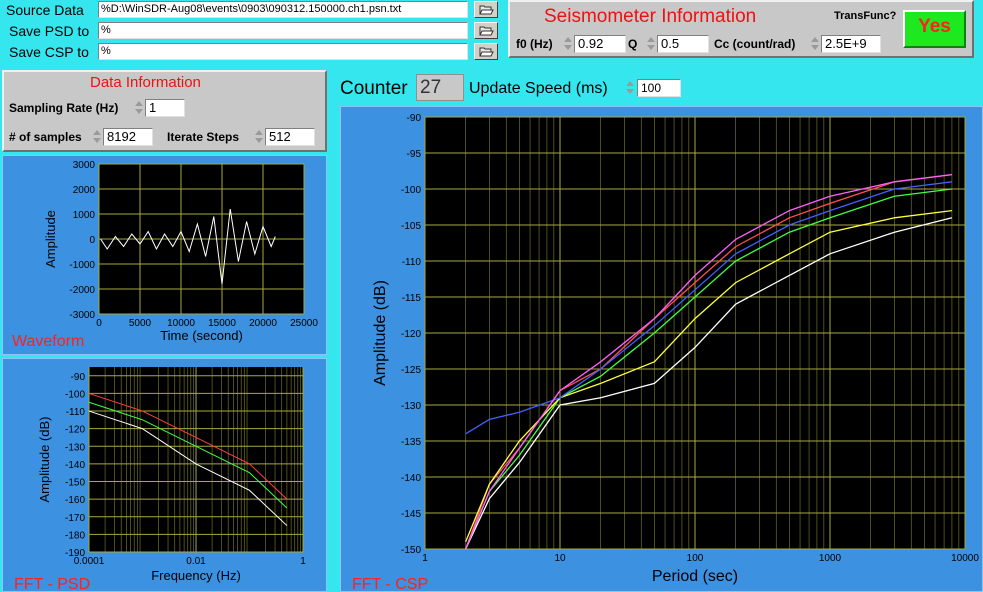 The width and height of the screenshot is (983, 592). What do you see at coordinates (650, 16) in the screenshot?
I see `seismometer-title: Seismometer Information` at bounding box center [650, 16].